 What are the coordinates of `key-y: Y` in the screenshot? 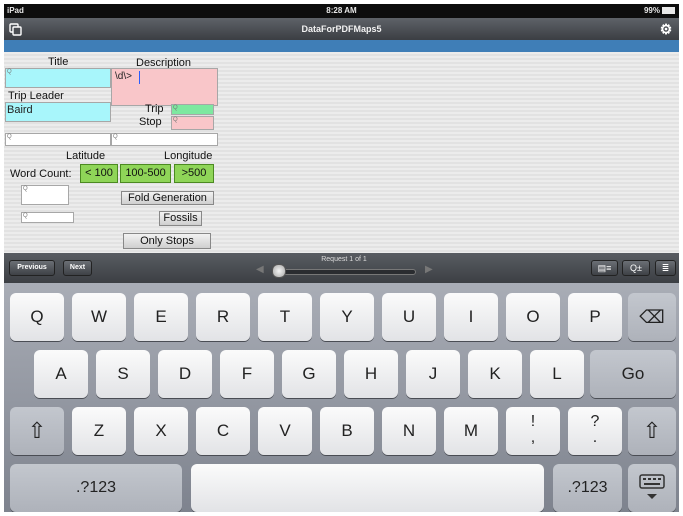 It's located at (347, 317).